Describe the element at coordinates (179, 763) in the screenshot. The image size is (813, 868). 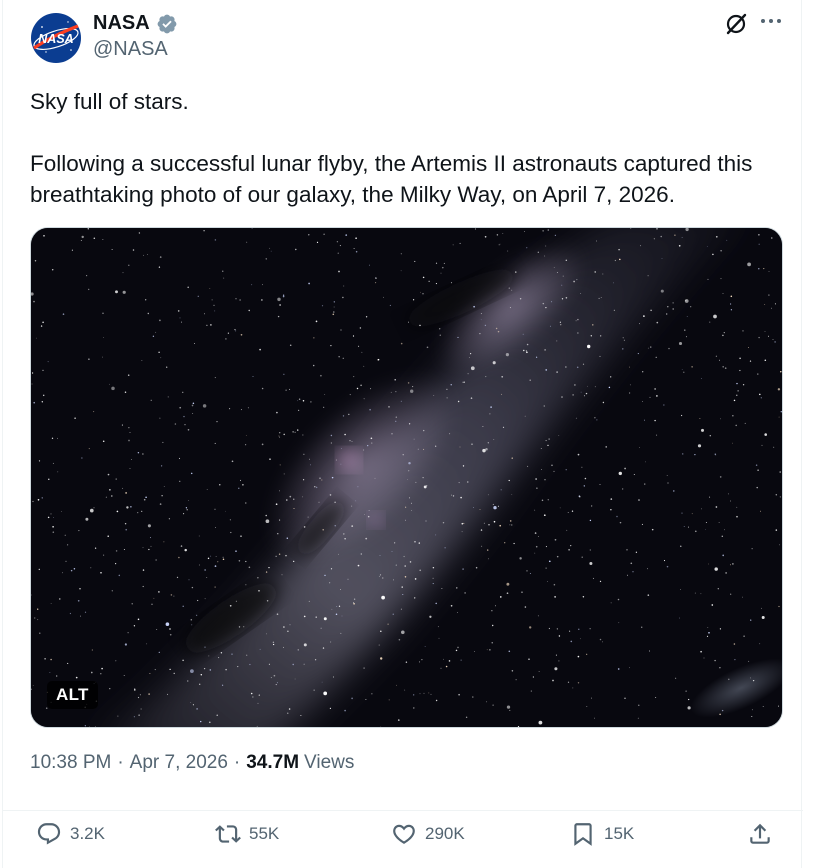
I see `tweet-date: Apr 7, 2026` at that location.